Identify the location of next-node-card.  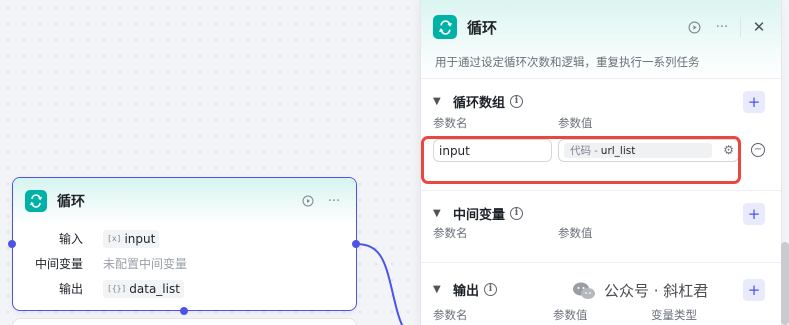
(184, 321).